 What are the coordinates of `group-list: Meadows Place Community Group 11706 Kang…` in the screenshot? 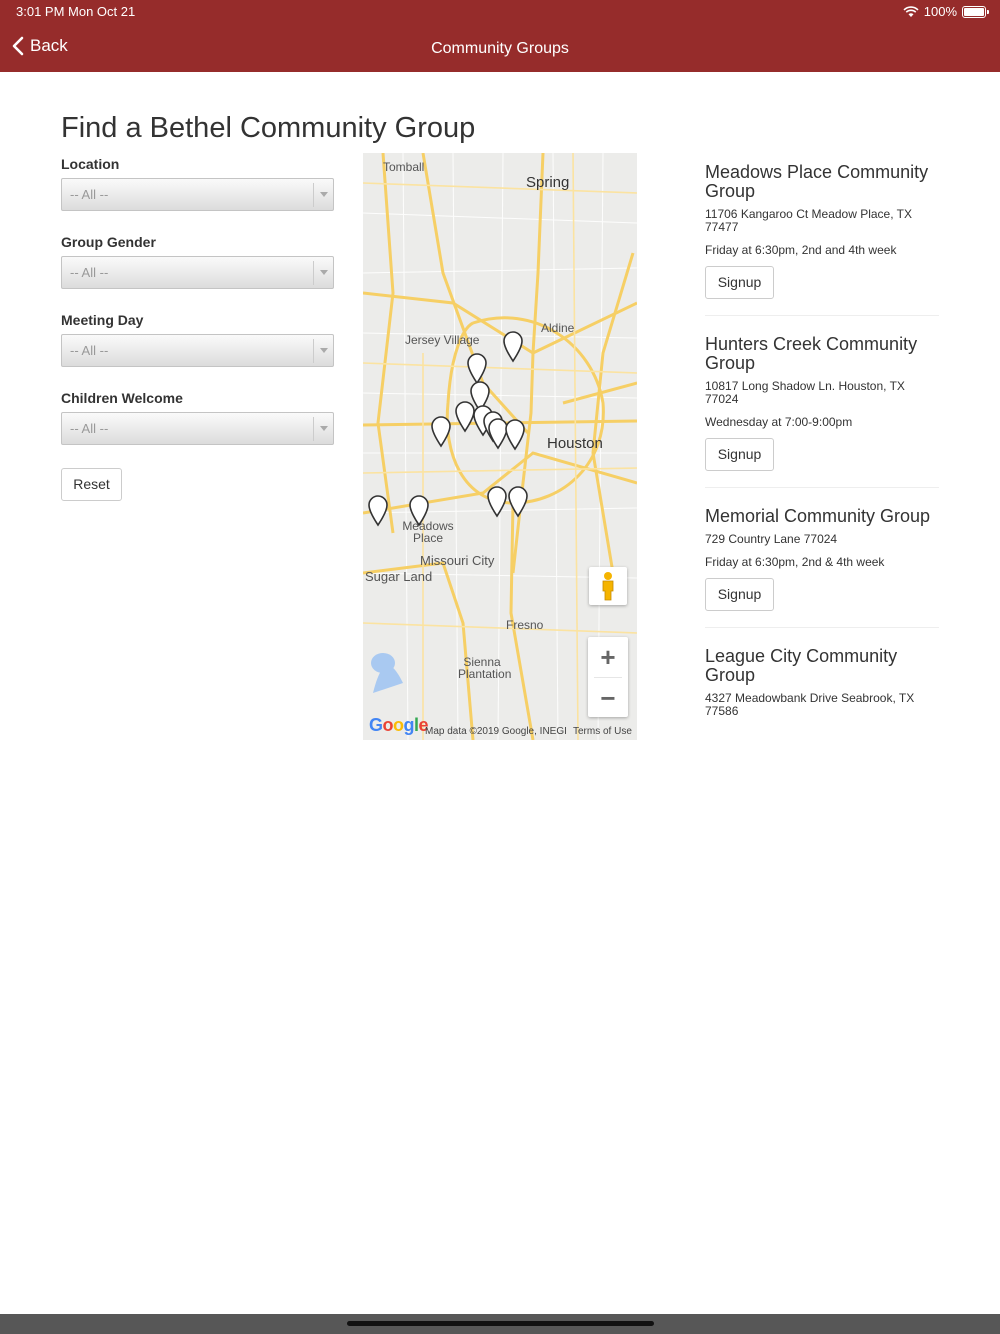 It's located at (822, 462).